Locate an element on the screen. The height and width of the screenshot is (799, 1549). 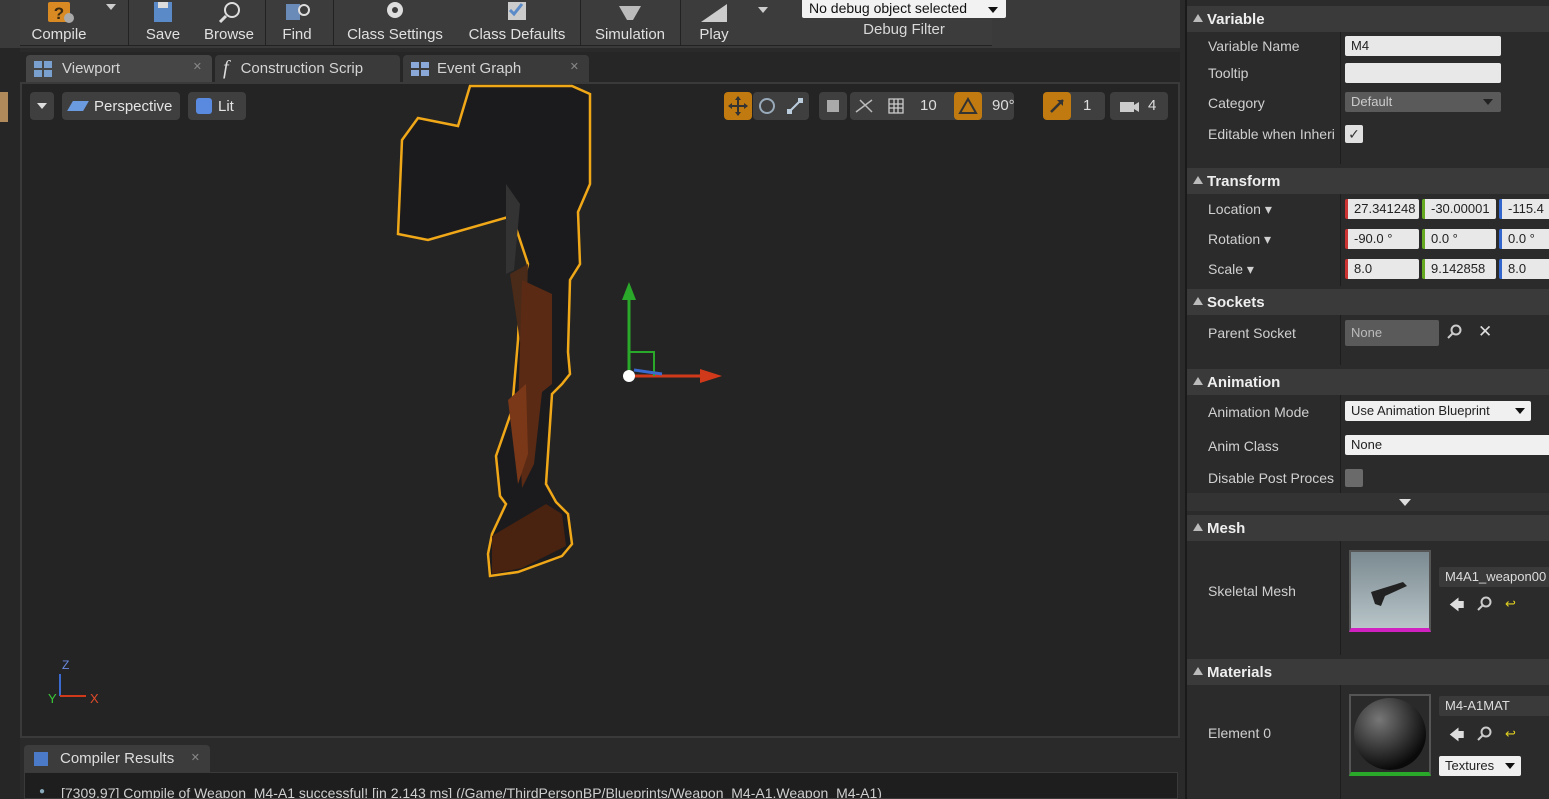
find-label: Find is located at coordinates (297, 34).